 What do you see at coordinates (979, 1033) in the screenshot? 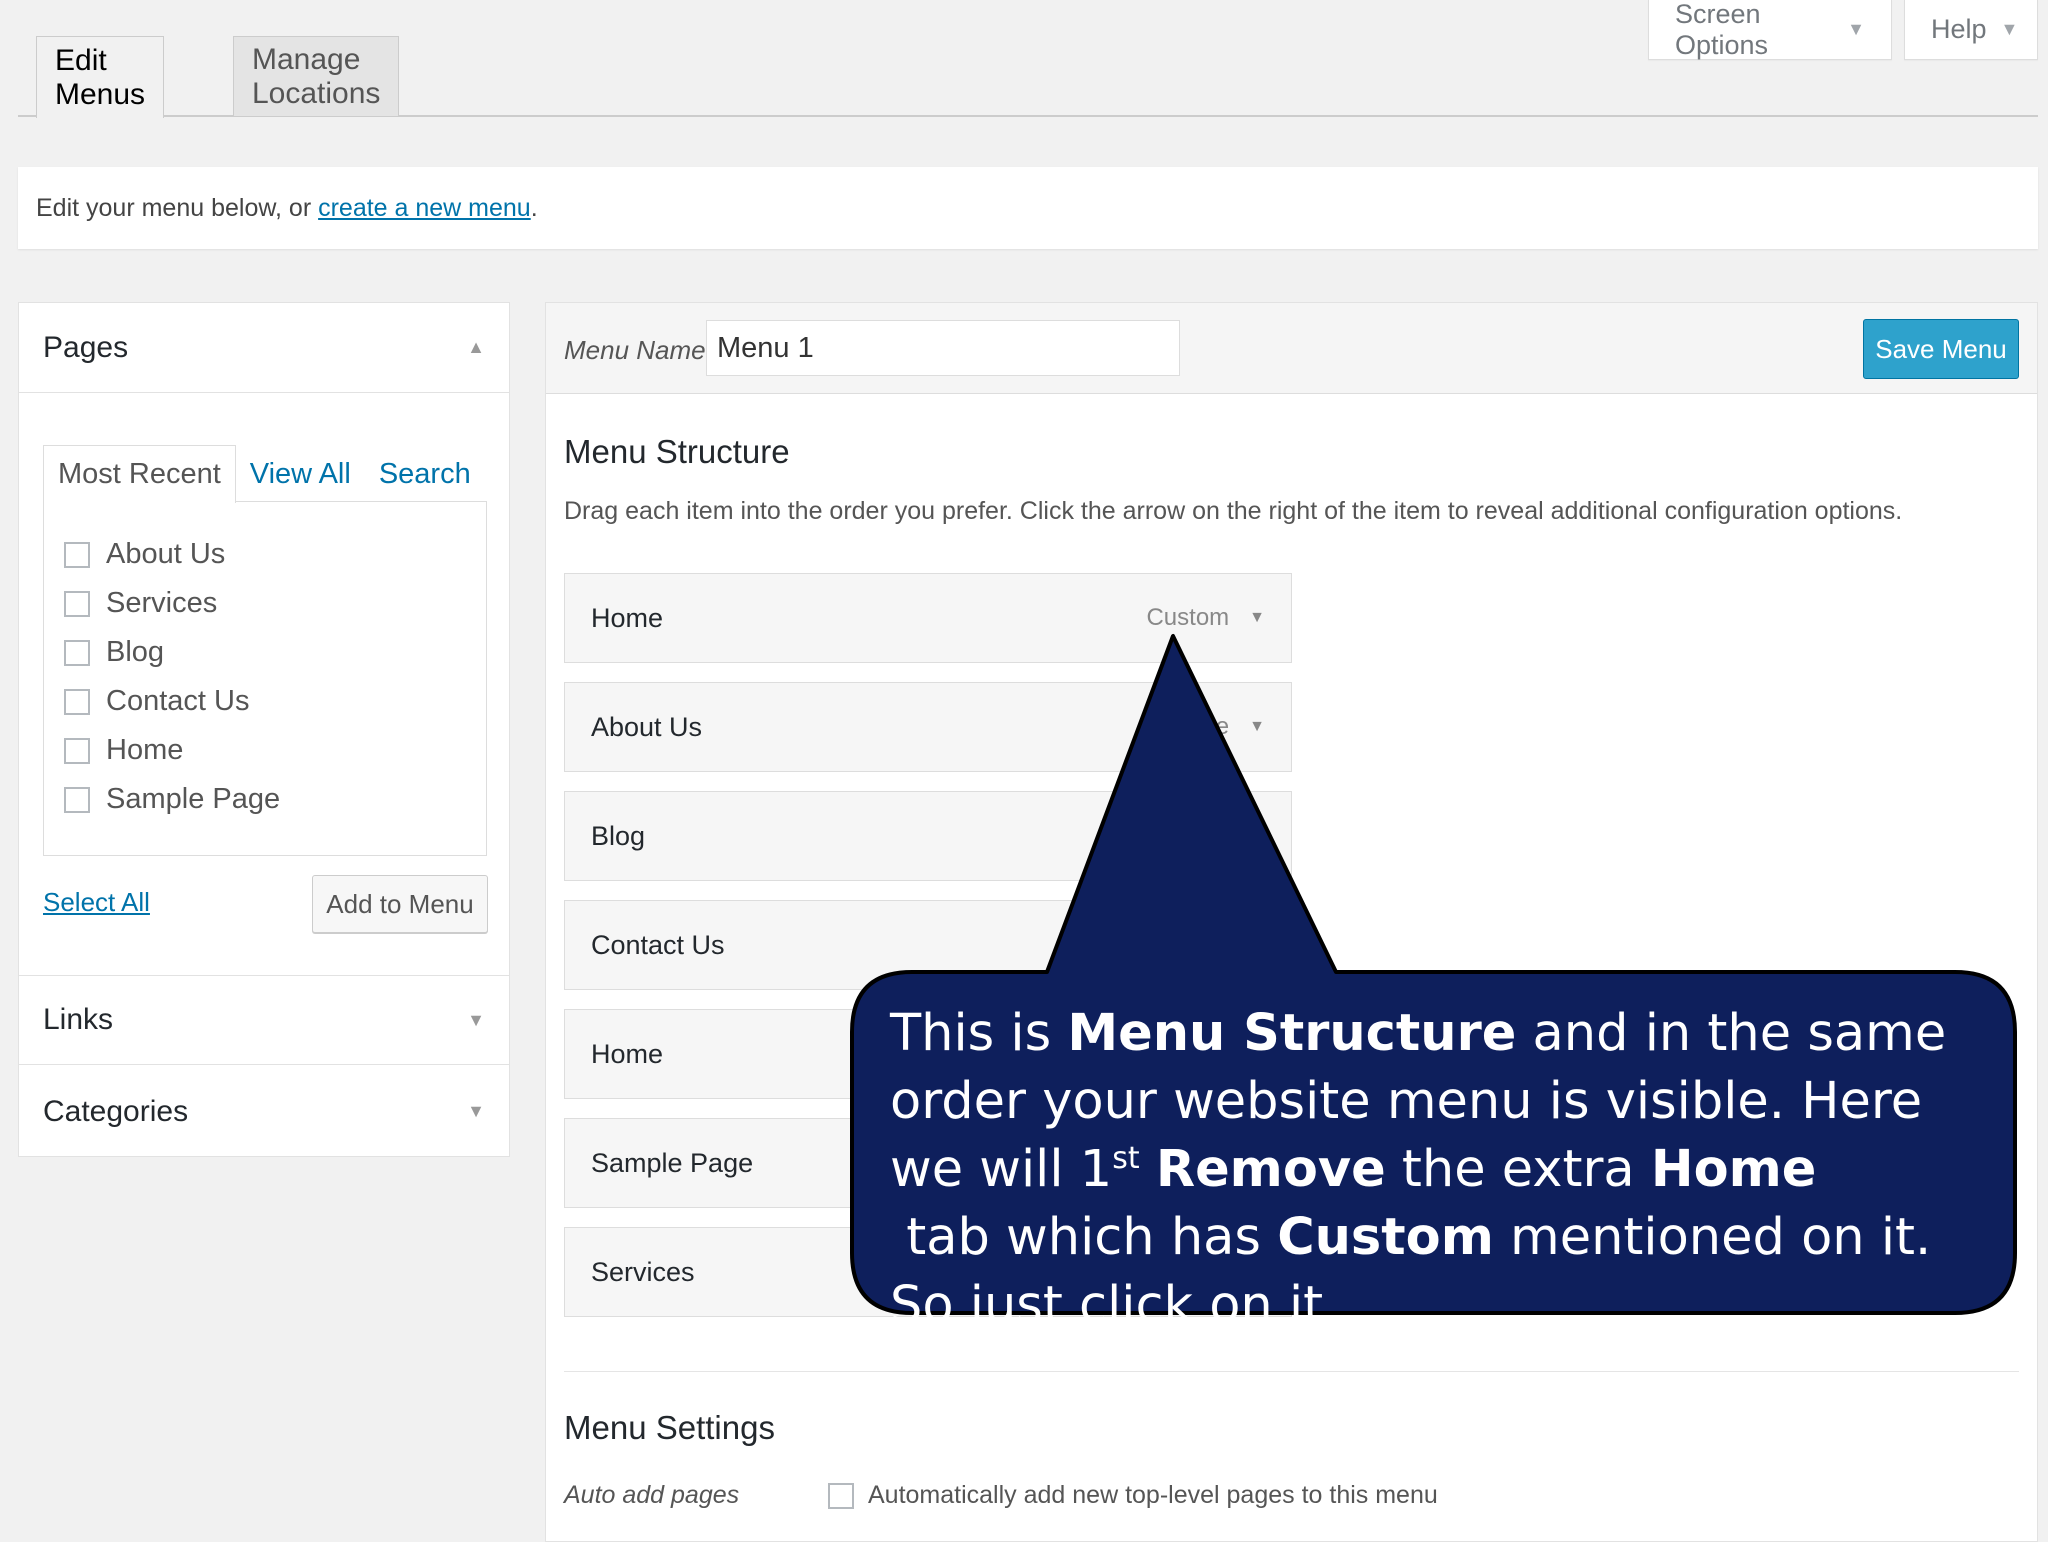
I see `callout-text-part: This is` at bounding box center [979, 1033].